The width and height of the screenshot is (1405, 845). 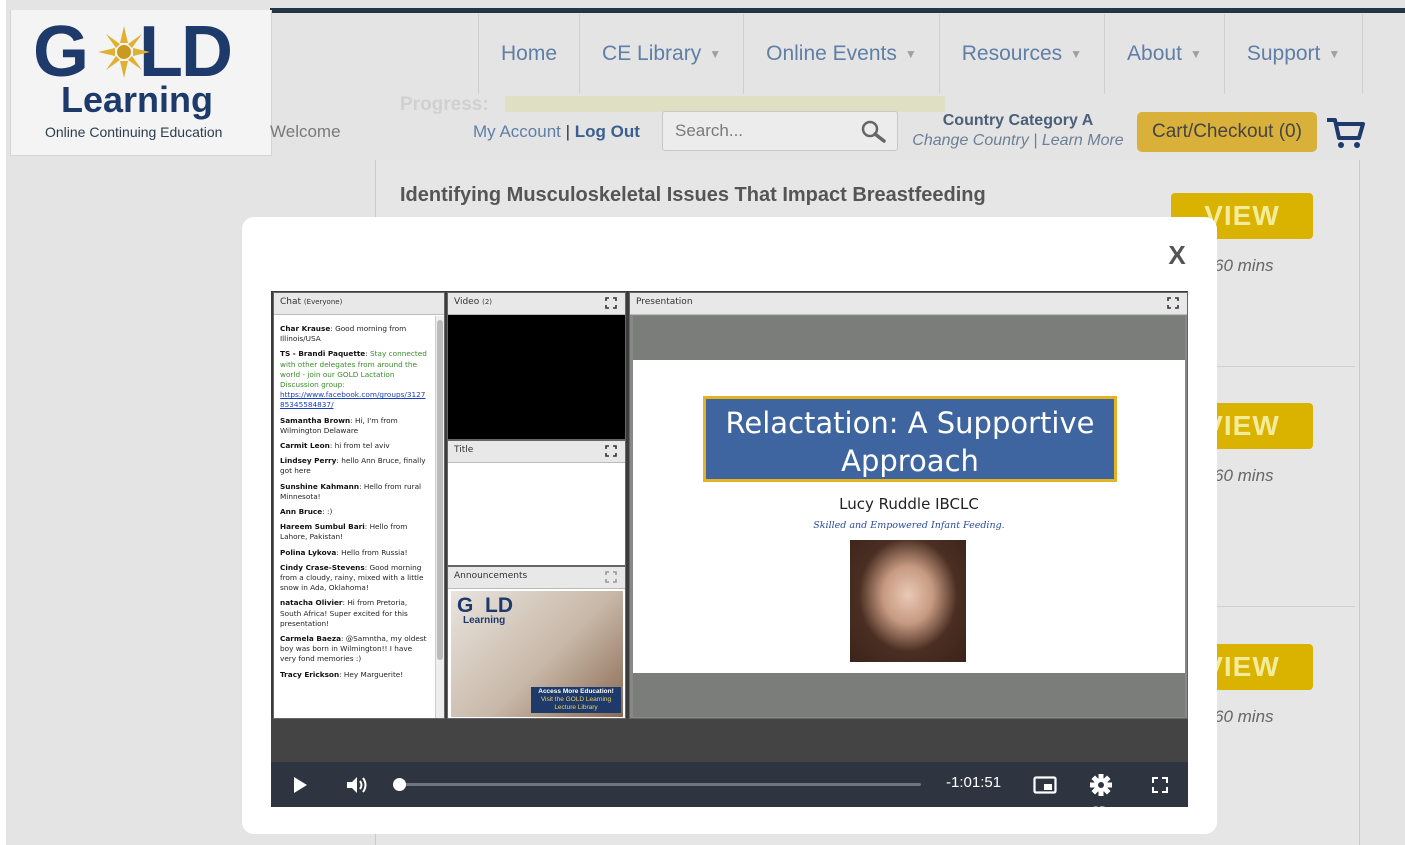 What do you see at coordinates (305, 328) in the screenshot?
I see `chat-author: Char Krause` at bounding box center [305, 328].